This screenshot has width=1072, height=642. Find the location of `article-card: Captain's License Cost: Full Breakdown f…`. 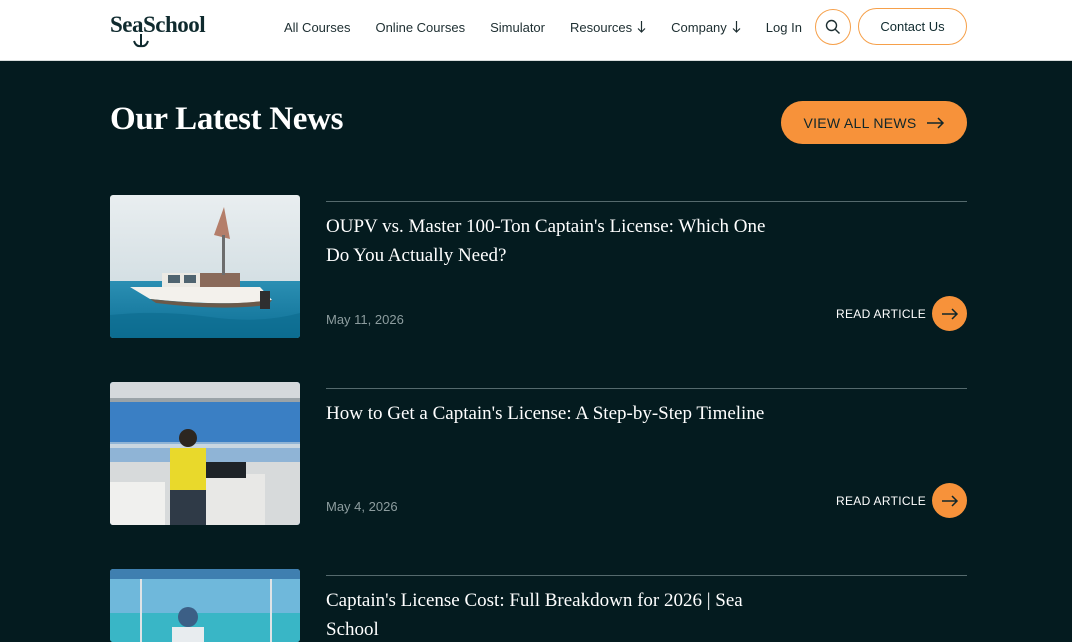

article-card: Captain's License Cost: Full Breakdown f… is located at coordinates (538, 605).